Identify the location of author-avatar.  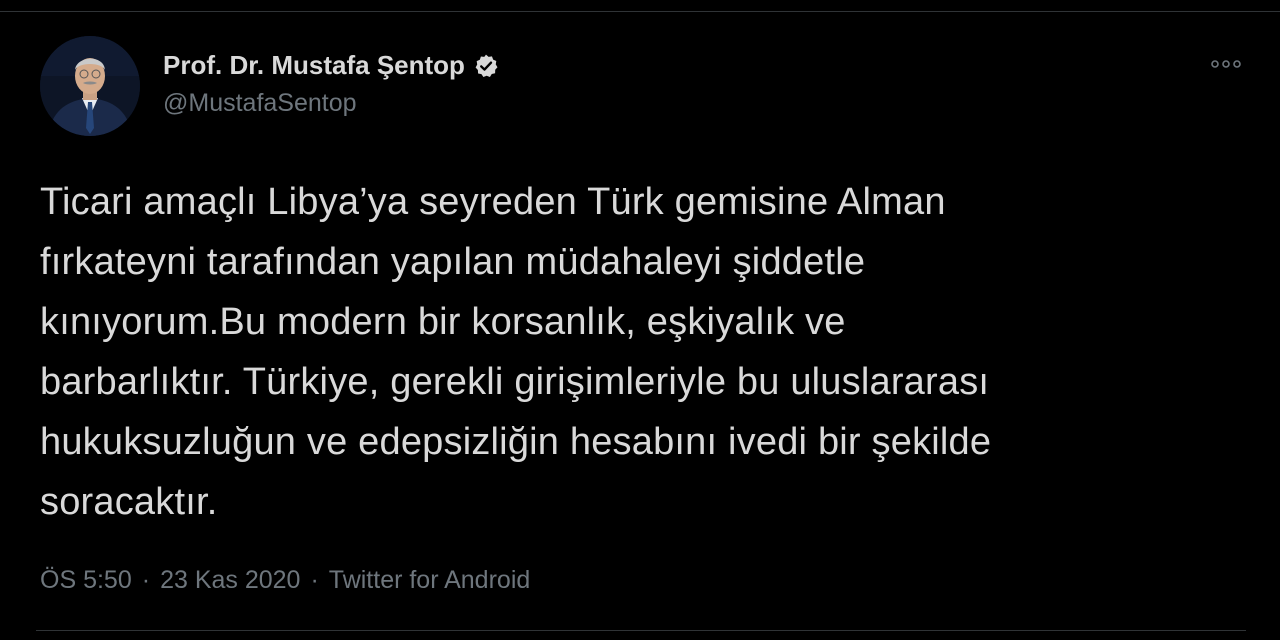
(90, 86).